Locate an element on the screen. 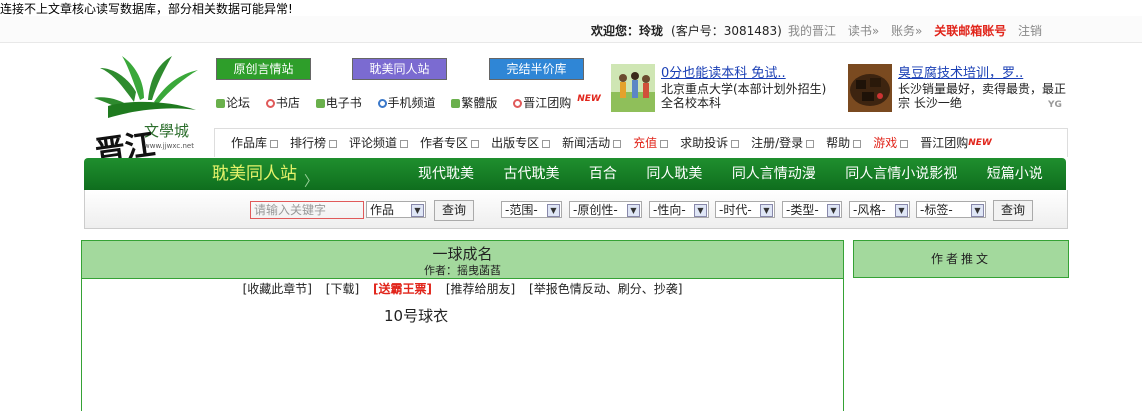 The width and height of the screenshot is (1142, 411). ad-university-image is located at coordinates (633, 88).